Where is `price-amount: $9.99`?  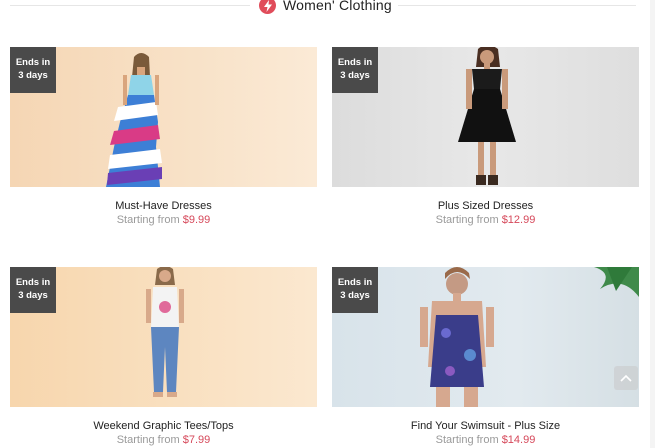 price-amount: $9.99 is located at coordinates (196, 220).